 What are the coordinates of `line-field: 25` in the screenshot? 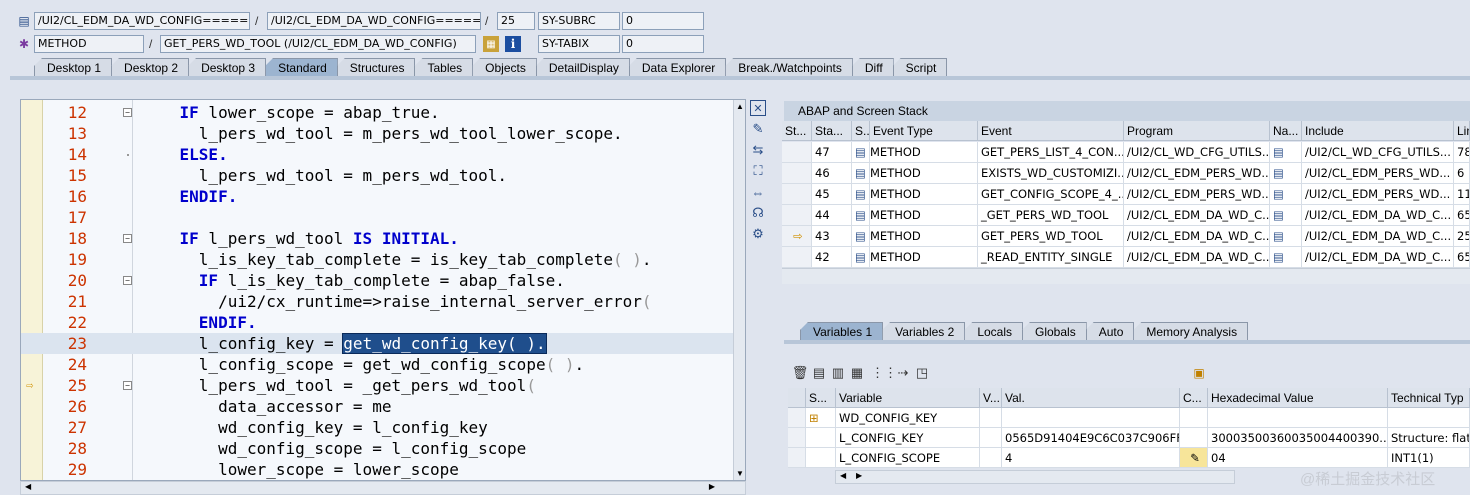 It's located at (516, 21).